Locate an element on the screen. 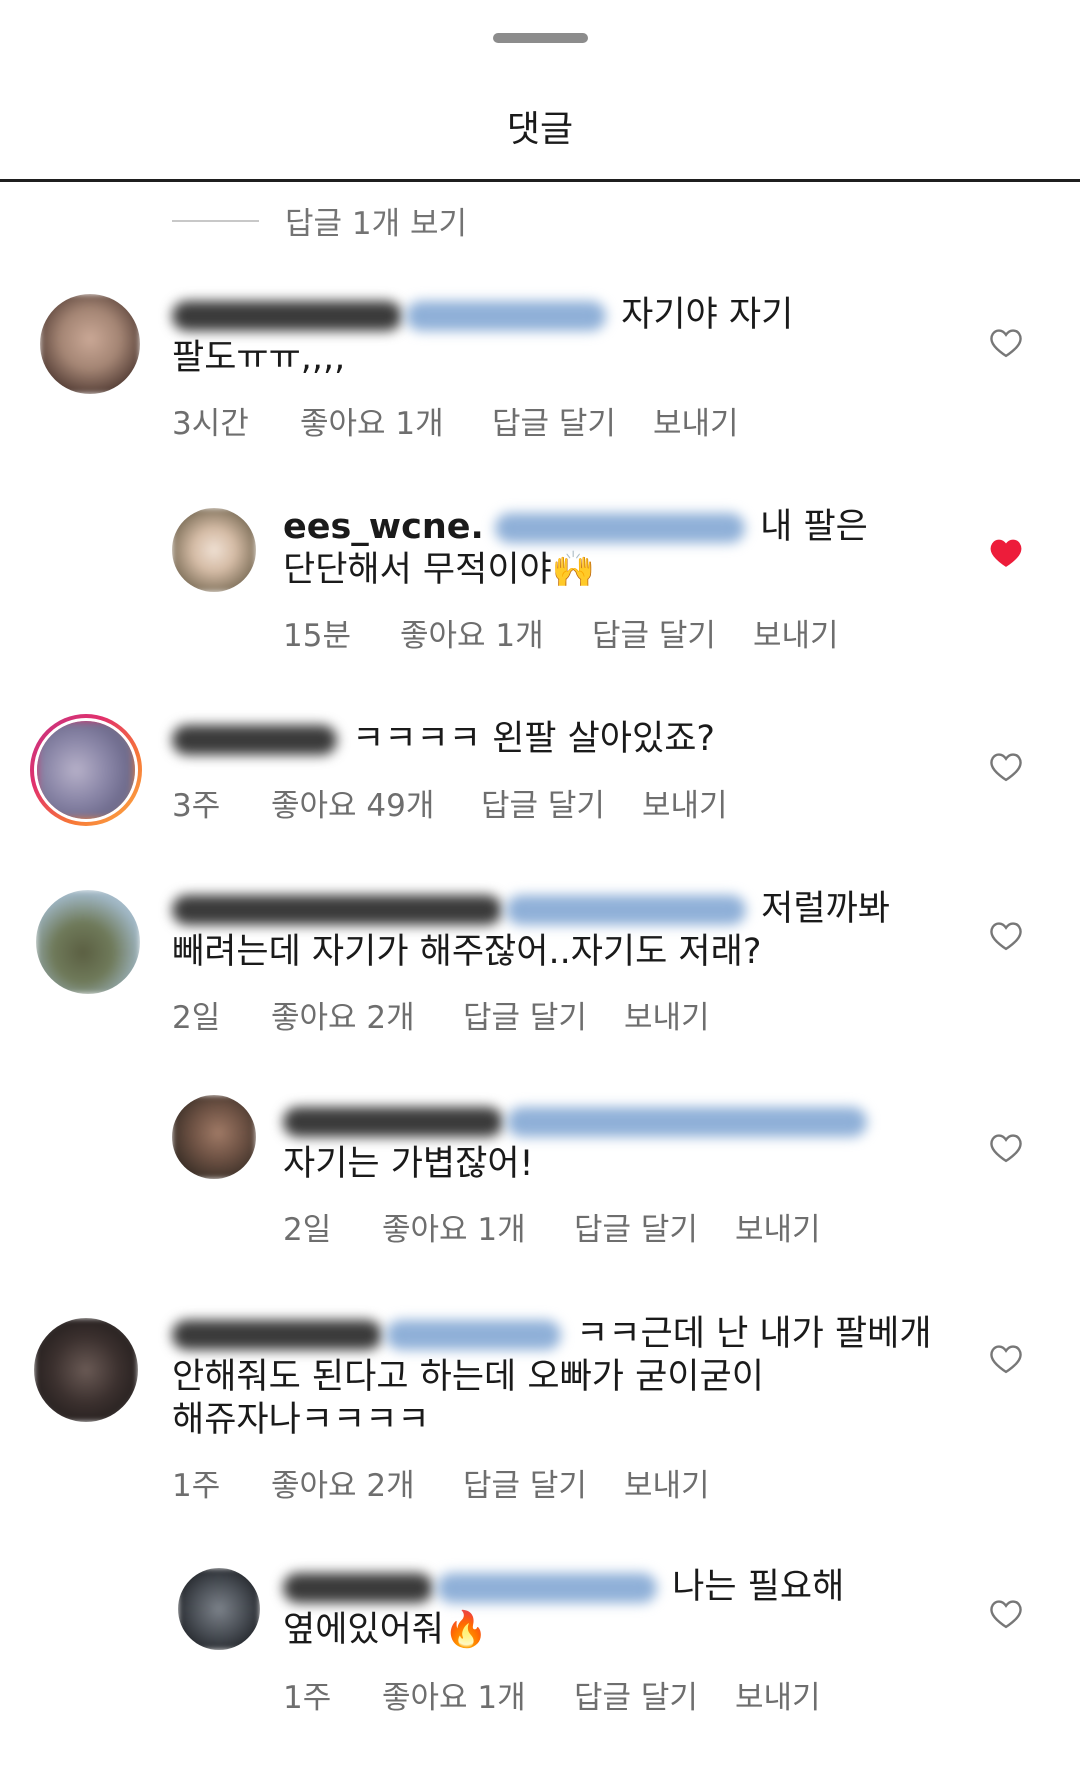 The height and width of the screenshot is (1765, 1080). comment-body: 저럴까봐 빼려는데 자기가 해주잖어..자기도 저래? is located at coordinates (552, 931).